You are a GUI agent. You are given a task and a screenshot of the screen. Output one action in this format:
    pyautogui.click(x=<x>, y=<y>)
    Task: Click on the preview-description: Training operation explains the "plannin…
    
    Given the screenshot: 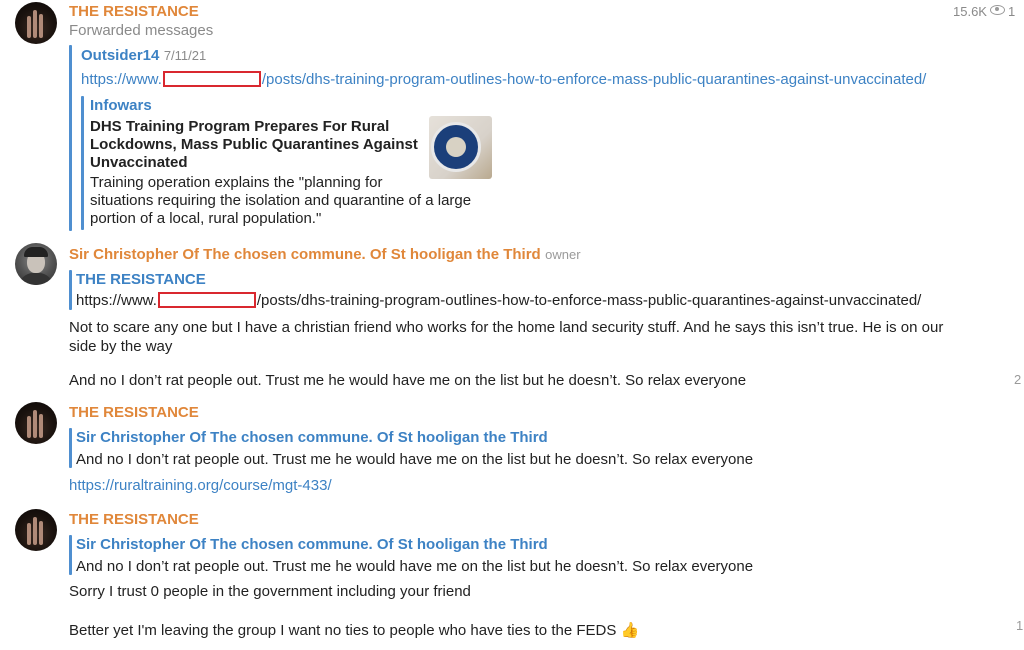 What is the action you would take?
    pyautogui.click(x=280, y=201)
    